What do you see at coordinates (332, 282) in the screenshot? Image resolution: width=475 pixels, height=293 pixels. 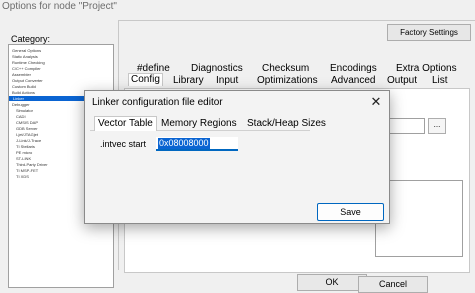 I see `ok-button: OK` at bounding box center [332, 282].